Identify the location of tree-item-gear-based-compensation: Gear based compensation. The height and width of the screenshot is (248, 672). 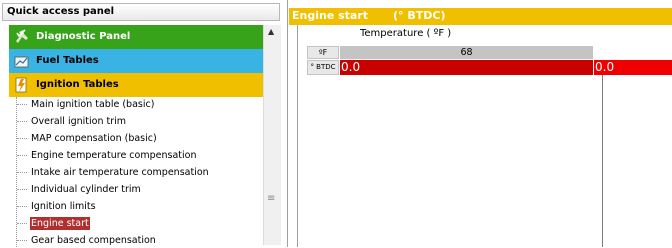
(87, 240).